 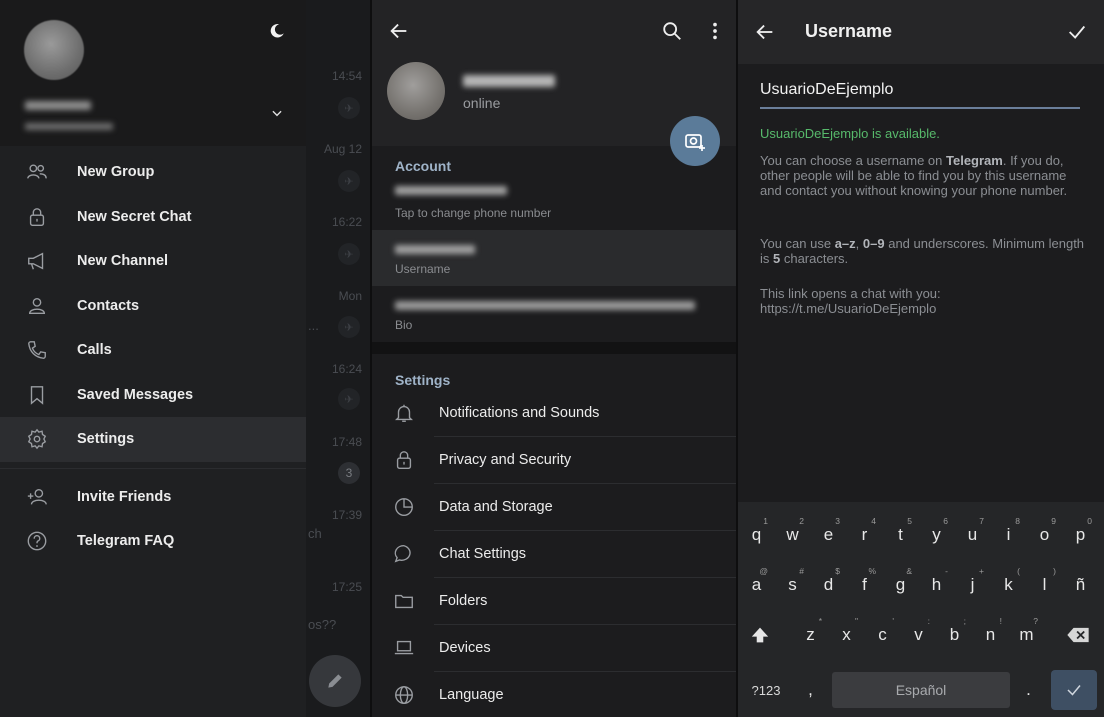 What do you see at coordinates (106, 439) in the screenshot?
I see `drawer-item-label: Settings` at bounding box center [106, 439].